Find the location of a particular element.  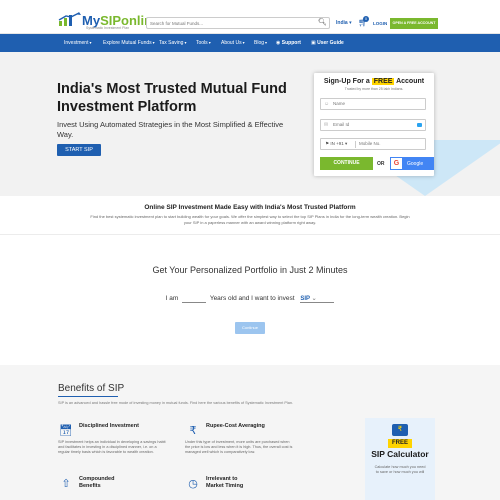

nav-item-label: Tax Saving is located at coordinates (171, 43).